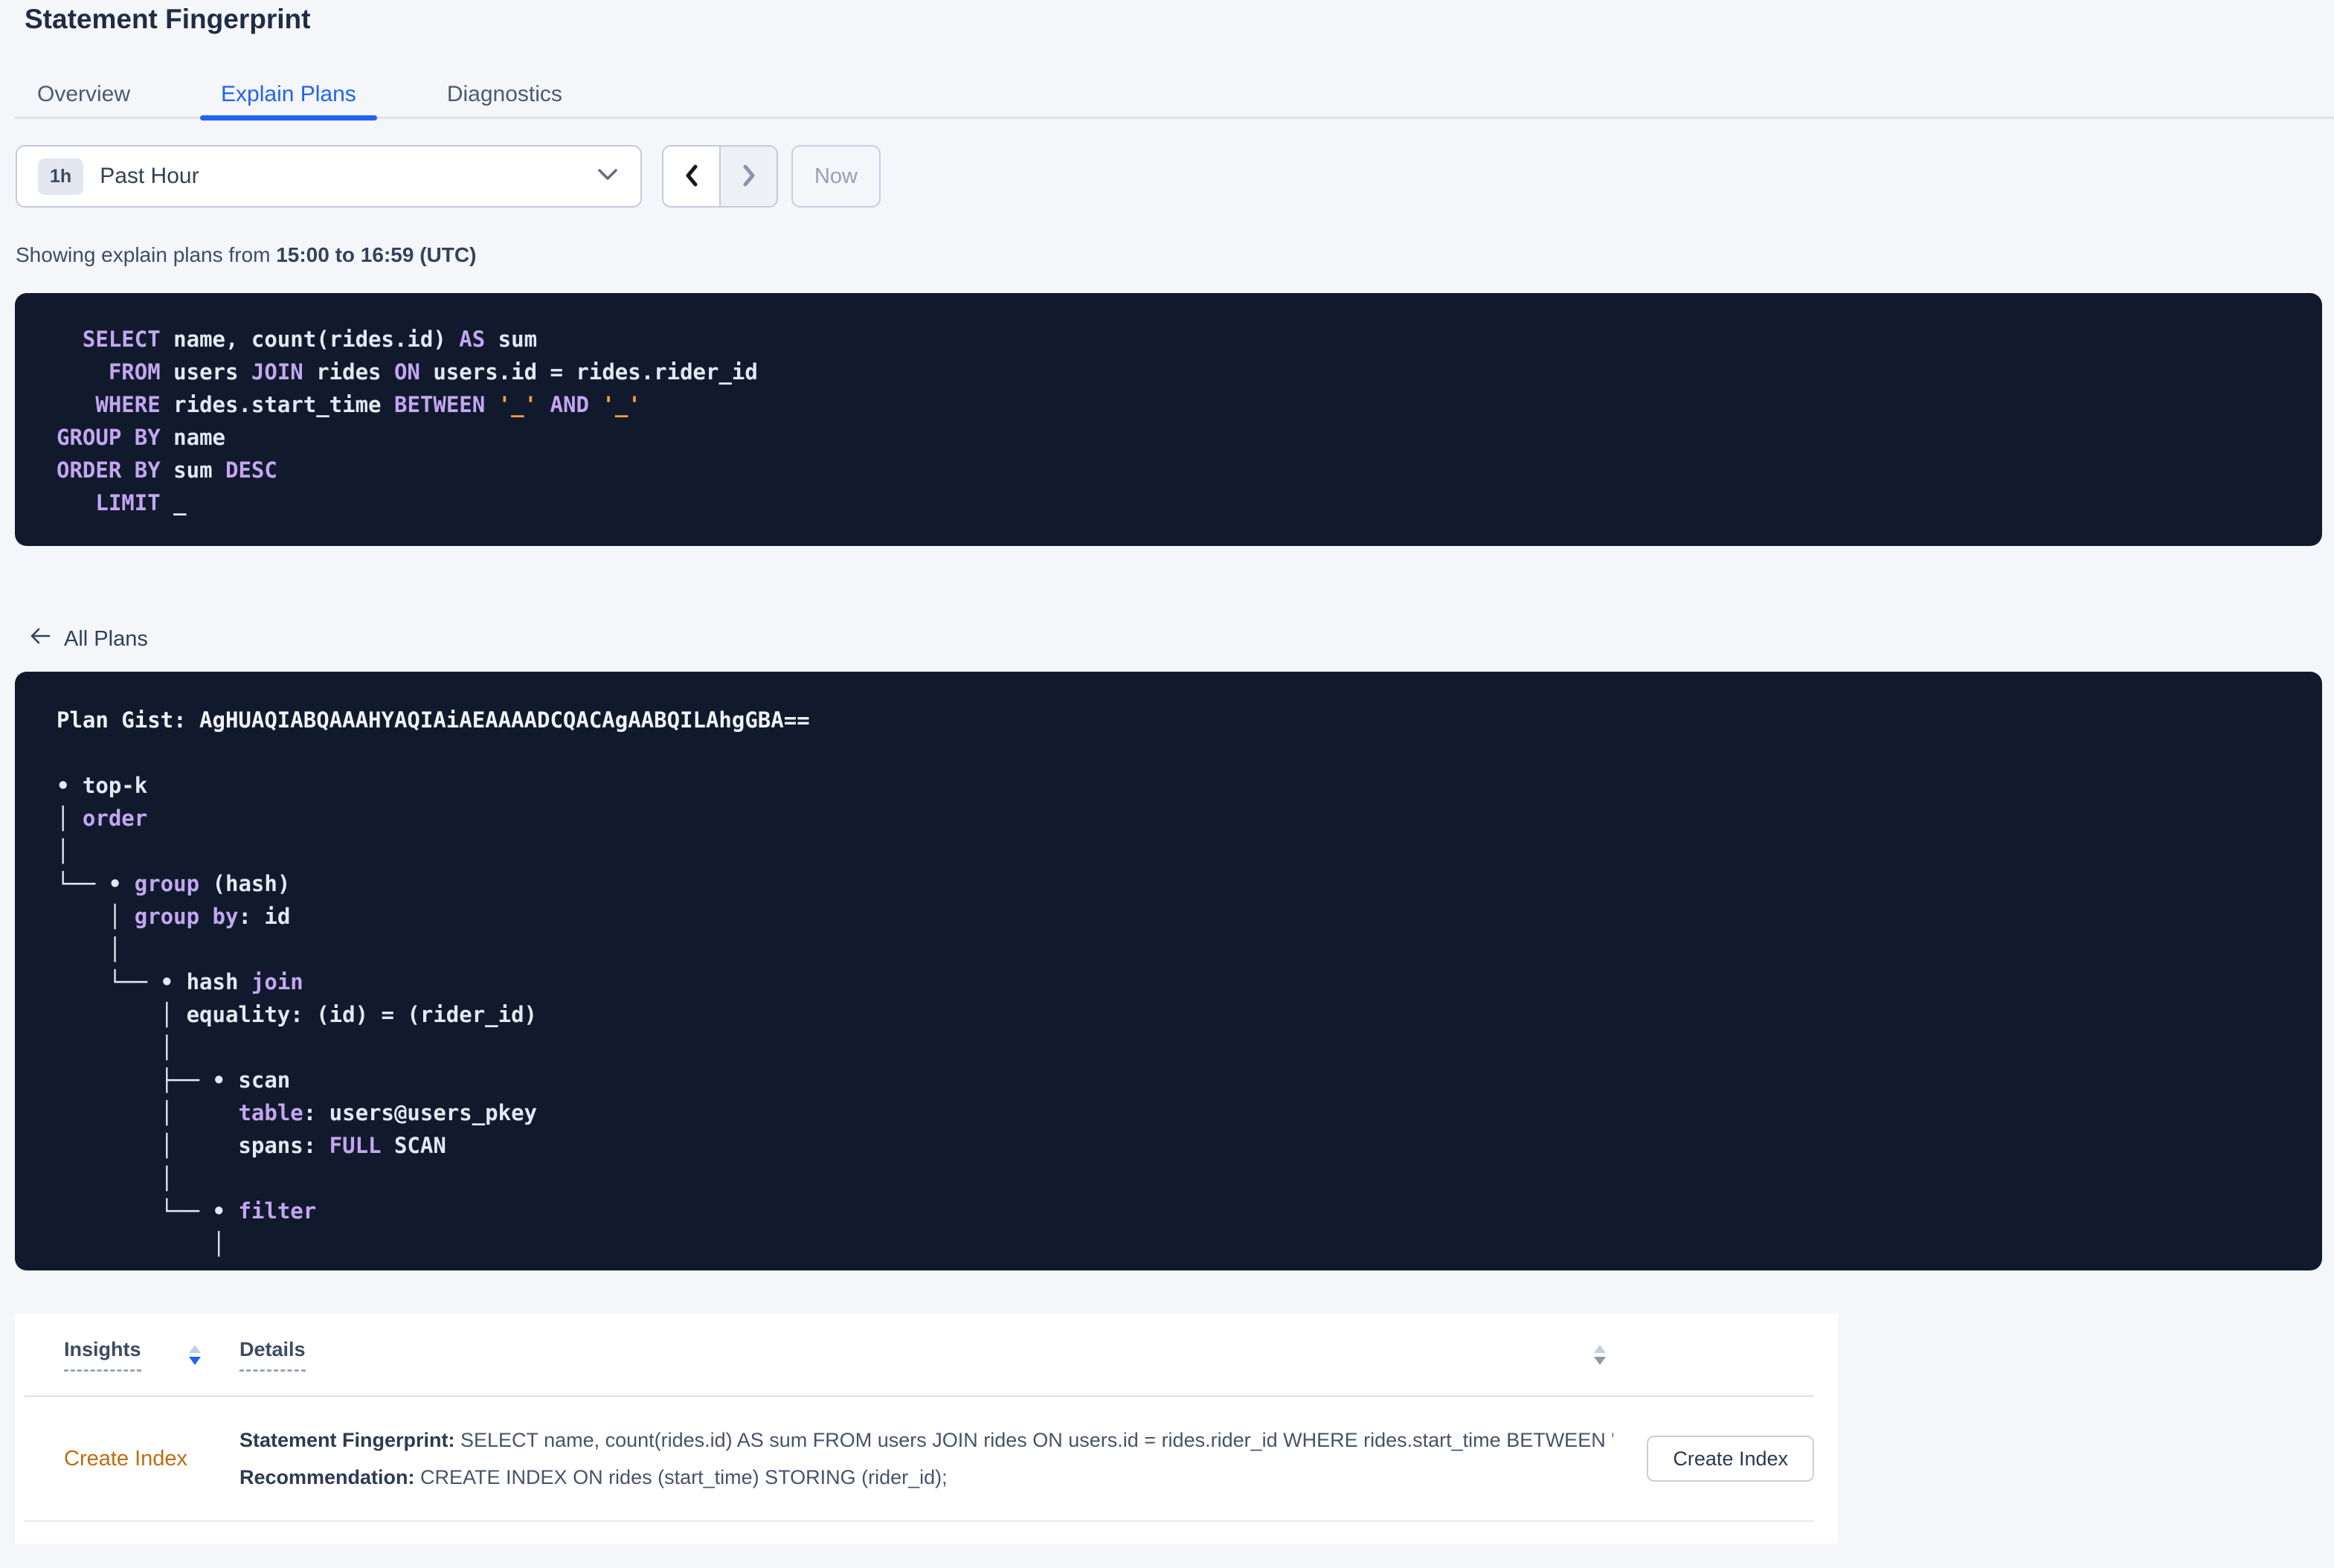  What do you see at coordinates (288, 100) in the screenshot?
I see `tab-explain-plans: Explain Plans` at bounding box center [288, 100].